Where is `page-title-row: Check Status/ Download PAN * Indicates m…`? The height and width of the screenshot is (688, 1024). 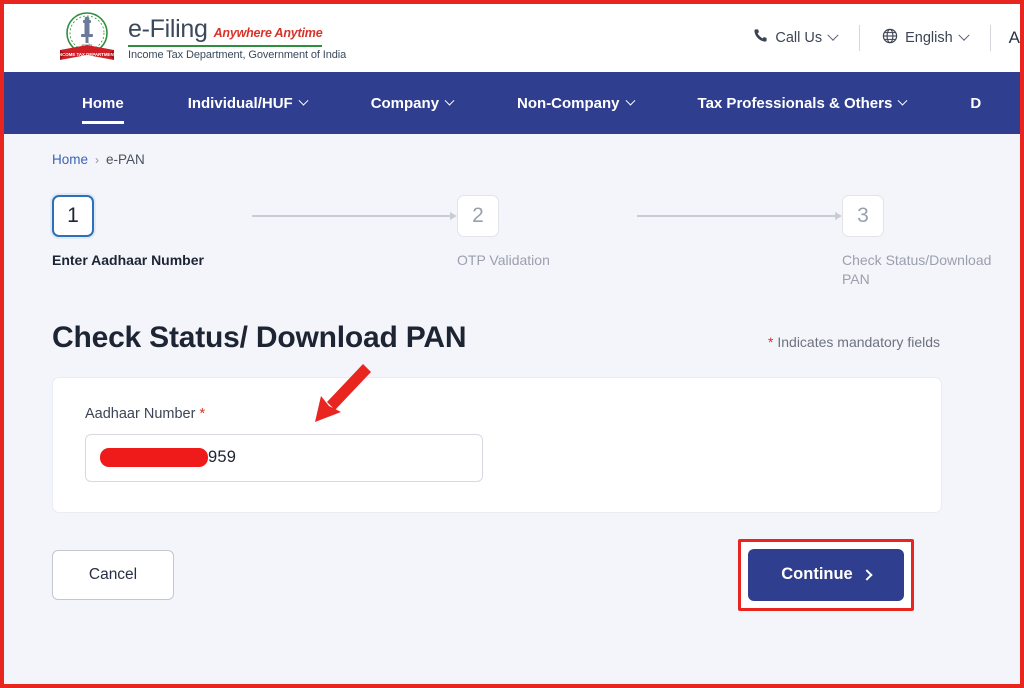 page-title-row: Check Status/ Download PAN * Indicates m… is located at coordinates (512, 322).